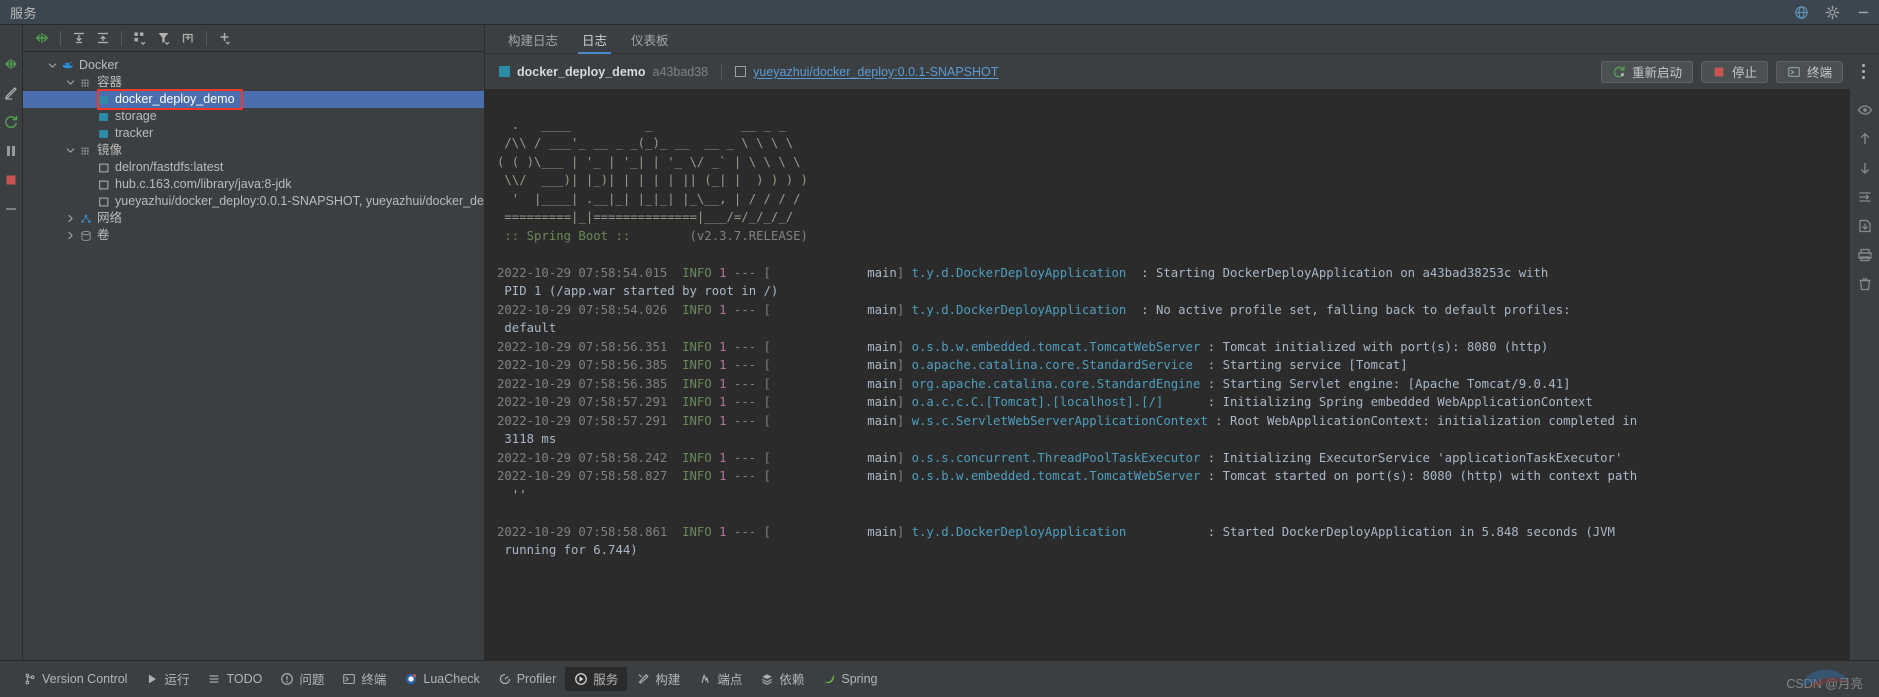 The height and width of the screenshot is (697, 1879). I want to click on show-hidden-icon, so click(188, 38).